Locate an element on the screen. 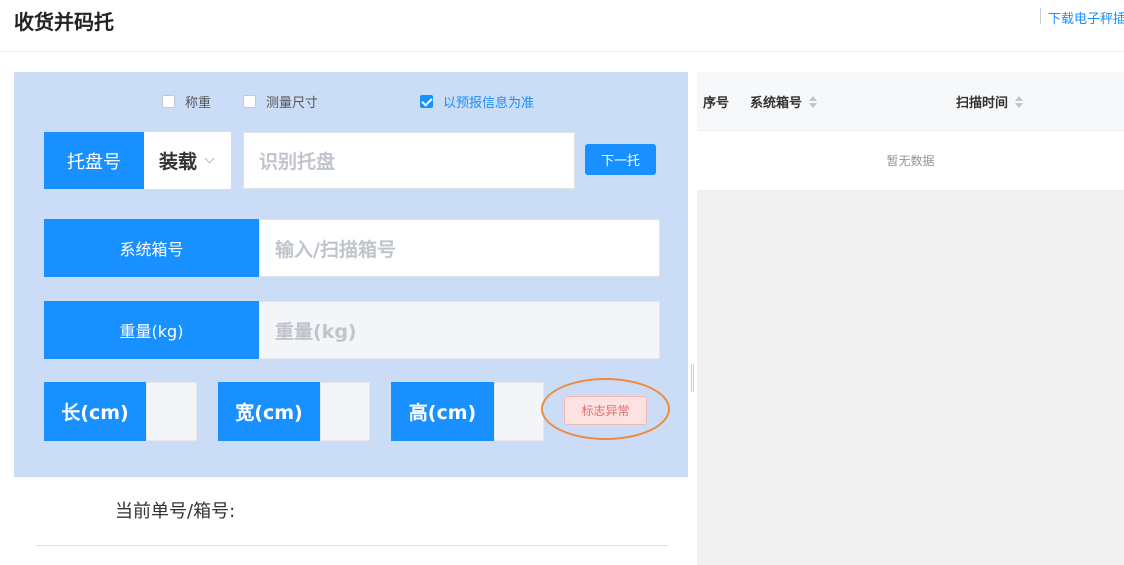  column-header-scan-time-label: 扫描时间 is located at coordinates (982, 103).